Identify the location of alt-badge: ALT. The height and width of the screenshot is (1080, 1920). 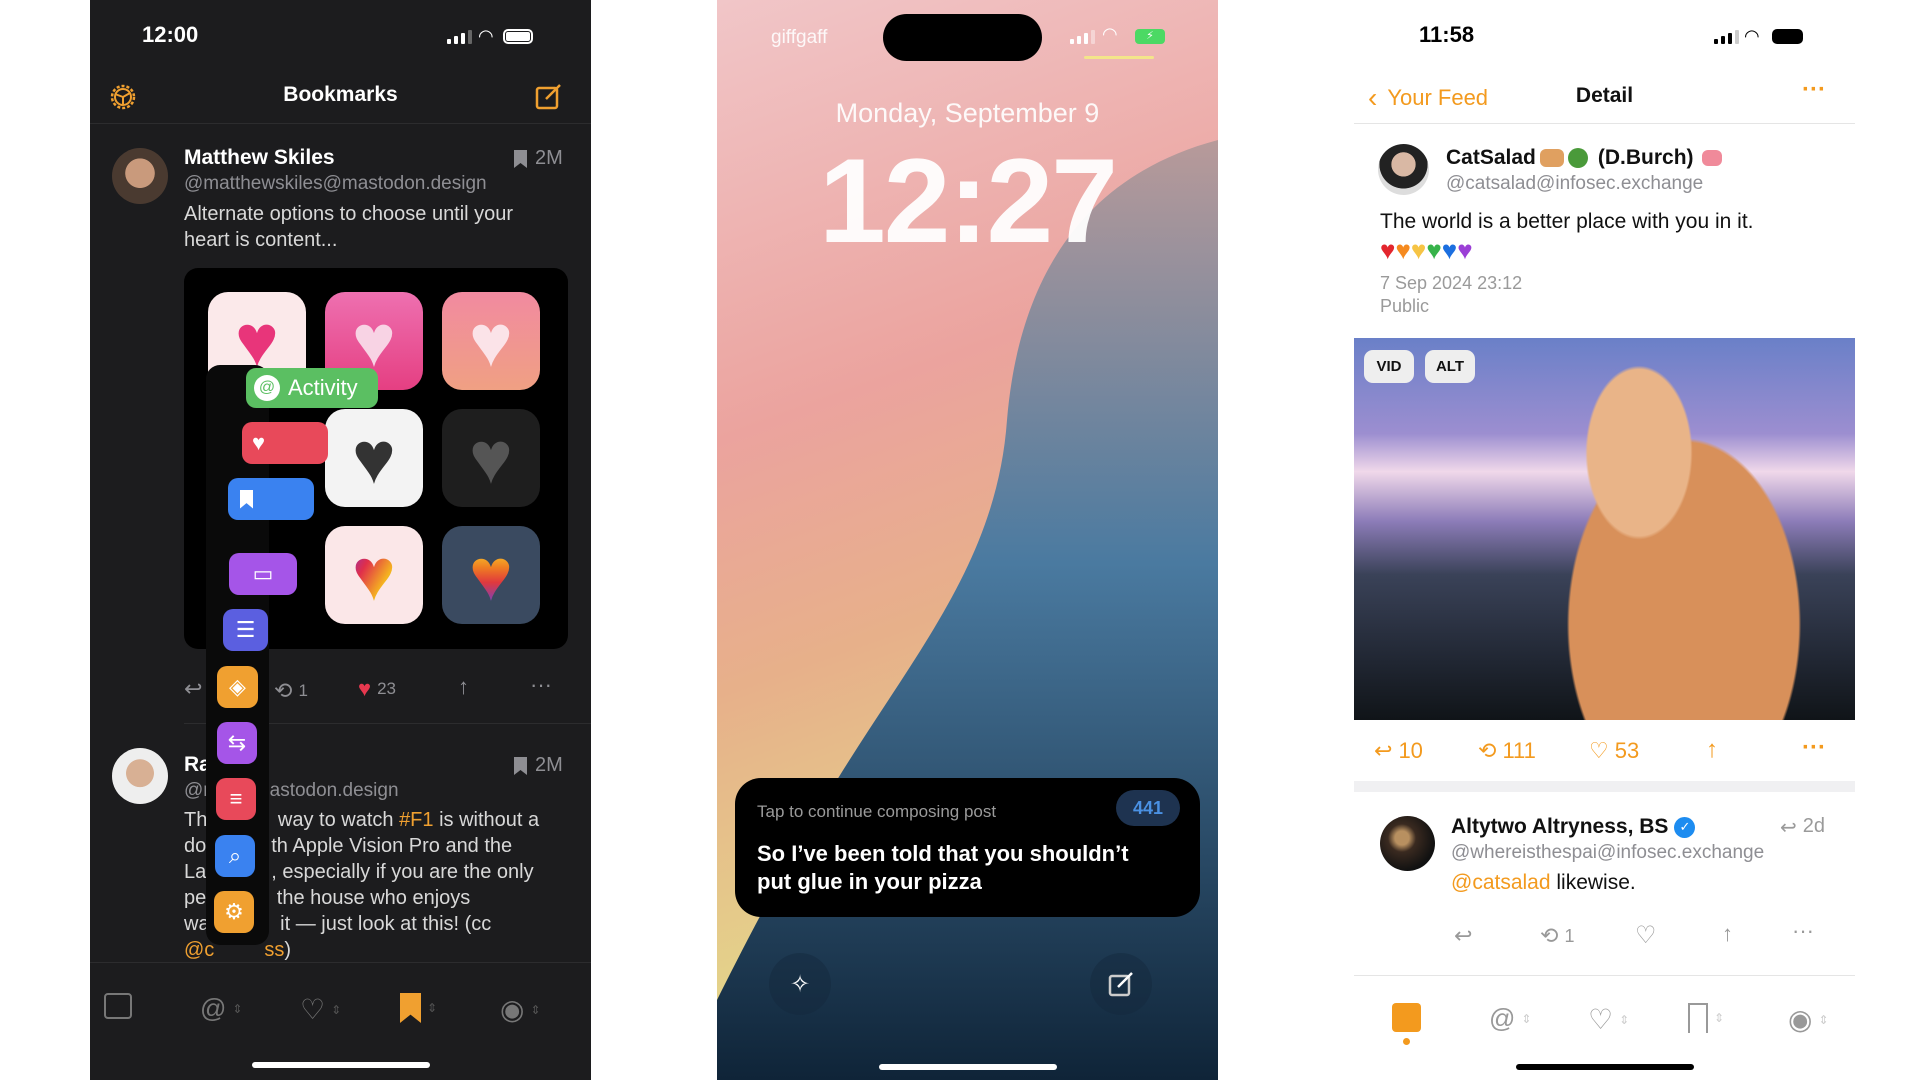
(1450, 366).